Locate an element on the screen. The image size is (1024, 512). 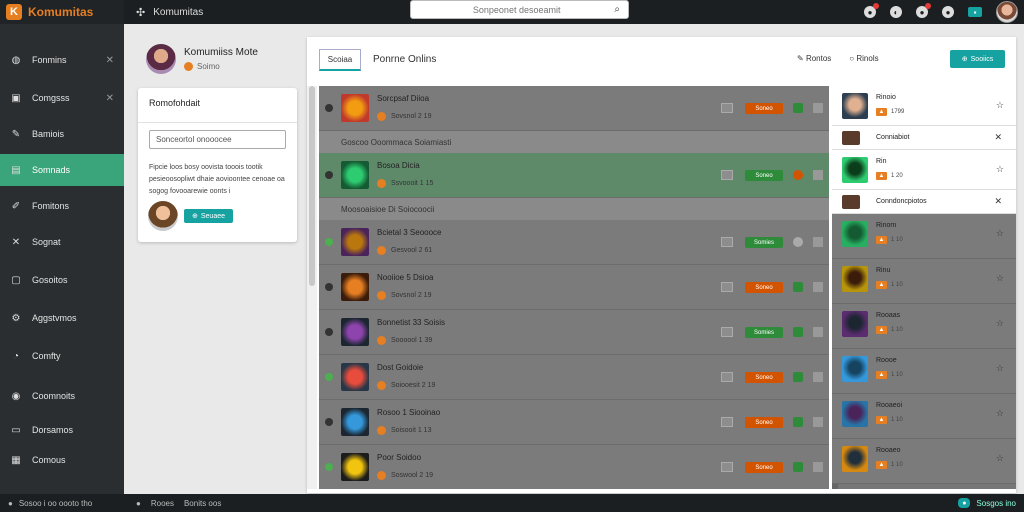
sidebar-item-9: ◉ Coomnoits is located at coordinates (62, 396).